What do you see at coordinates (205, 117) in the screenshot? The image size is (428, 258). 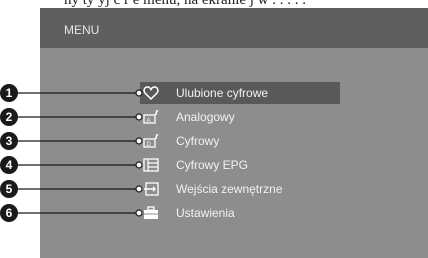 I see `menu-item-label: Analogowy` at bounding box center [205, 117].